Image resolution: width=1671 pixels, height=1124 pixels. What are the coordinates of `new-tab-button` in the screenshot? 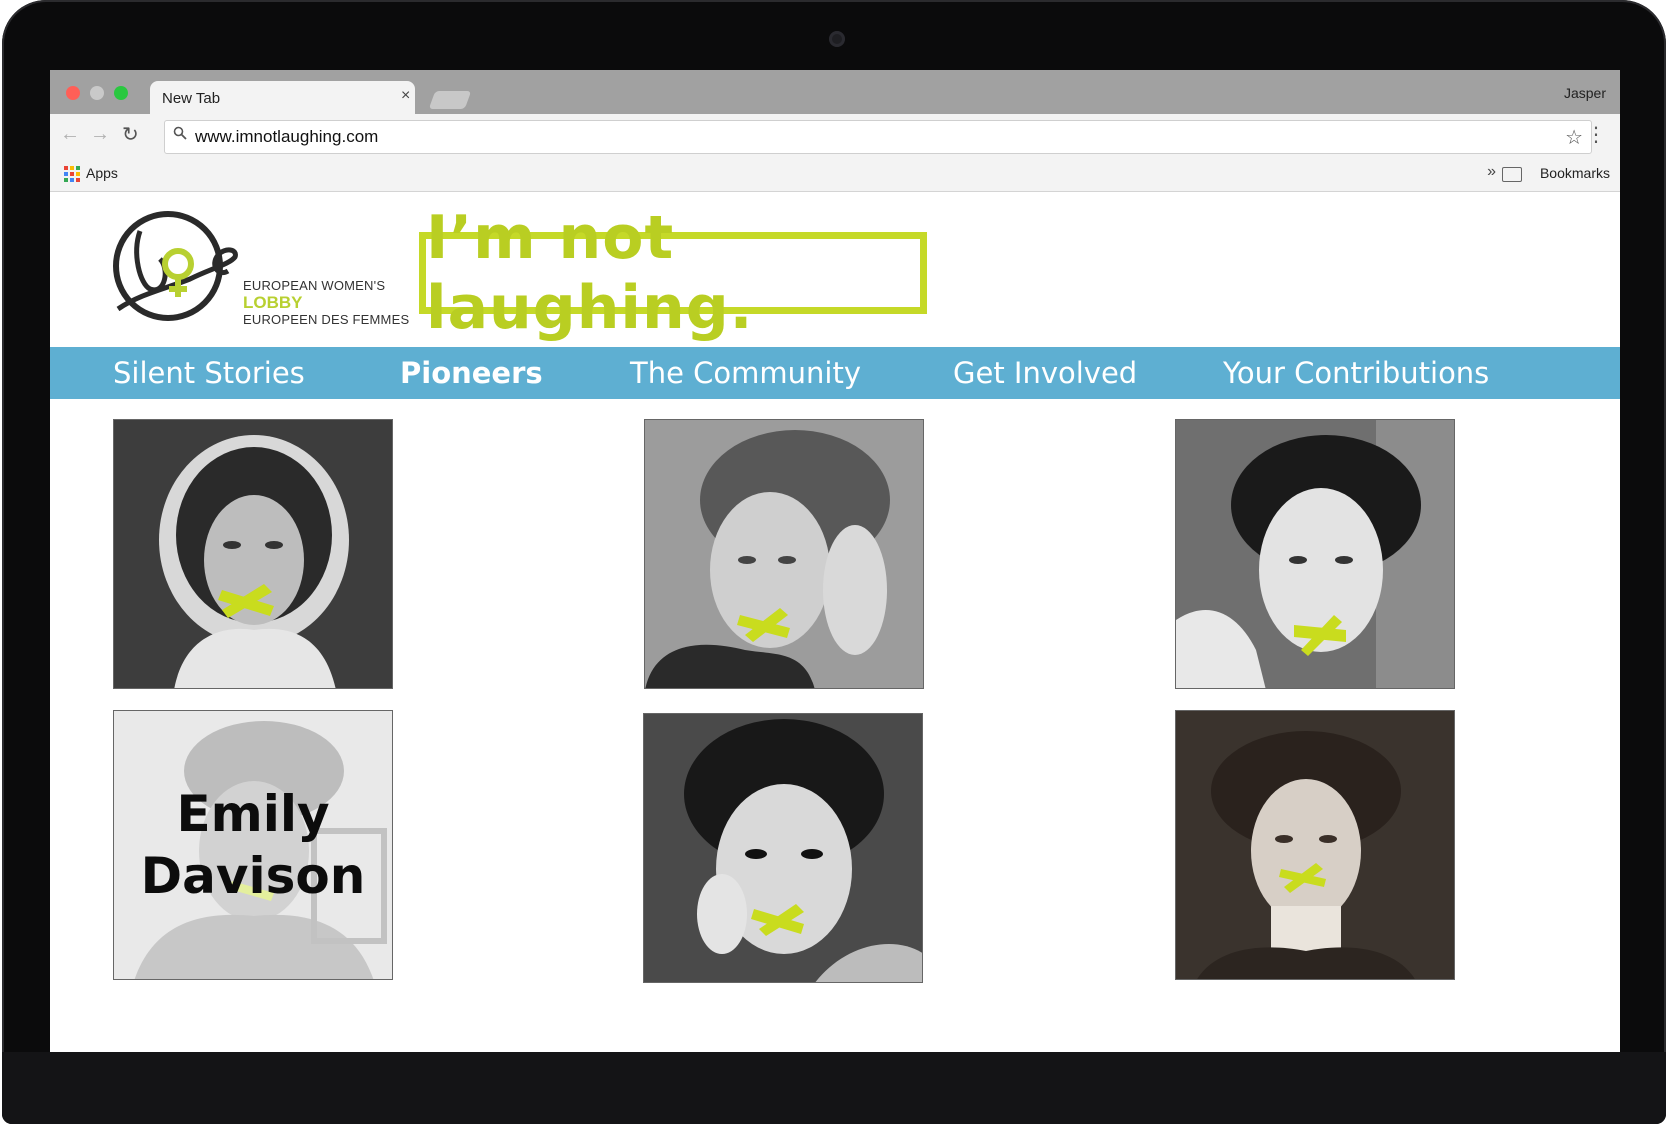 It's located at (450, 100).